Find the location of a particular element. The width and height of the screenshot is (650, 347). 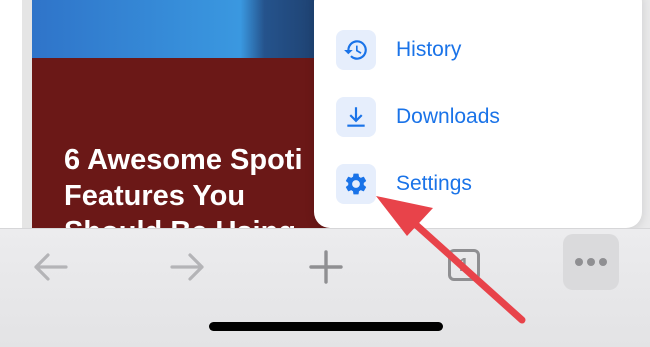

more-dots-icon is located at coordinates (591, 262).